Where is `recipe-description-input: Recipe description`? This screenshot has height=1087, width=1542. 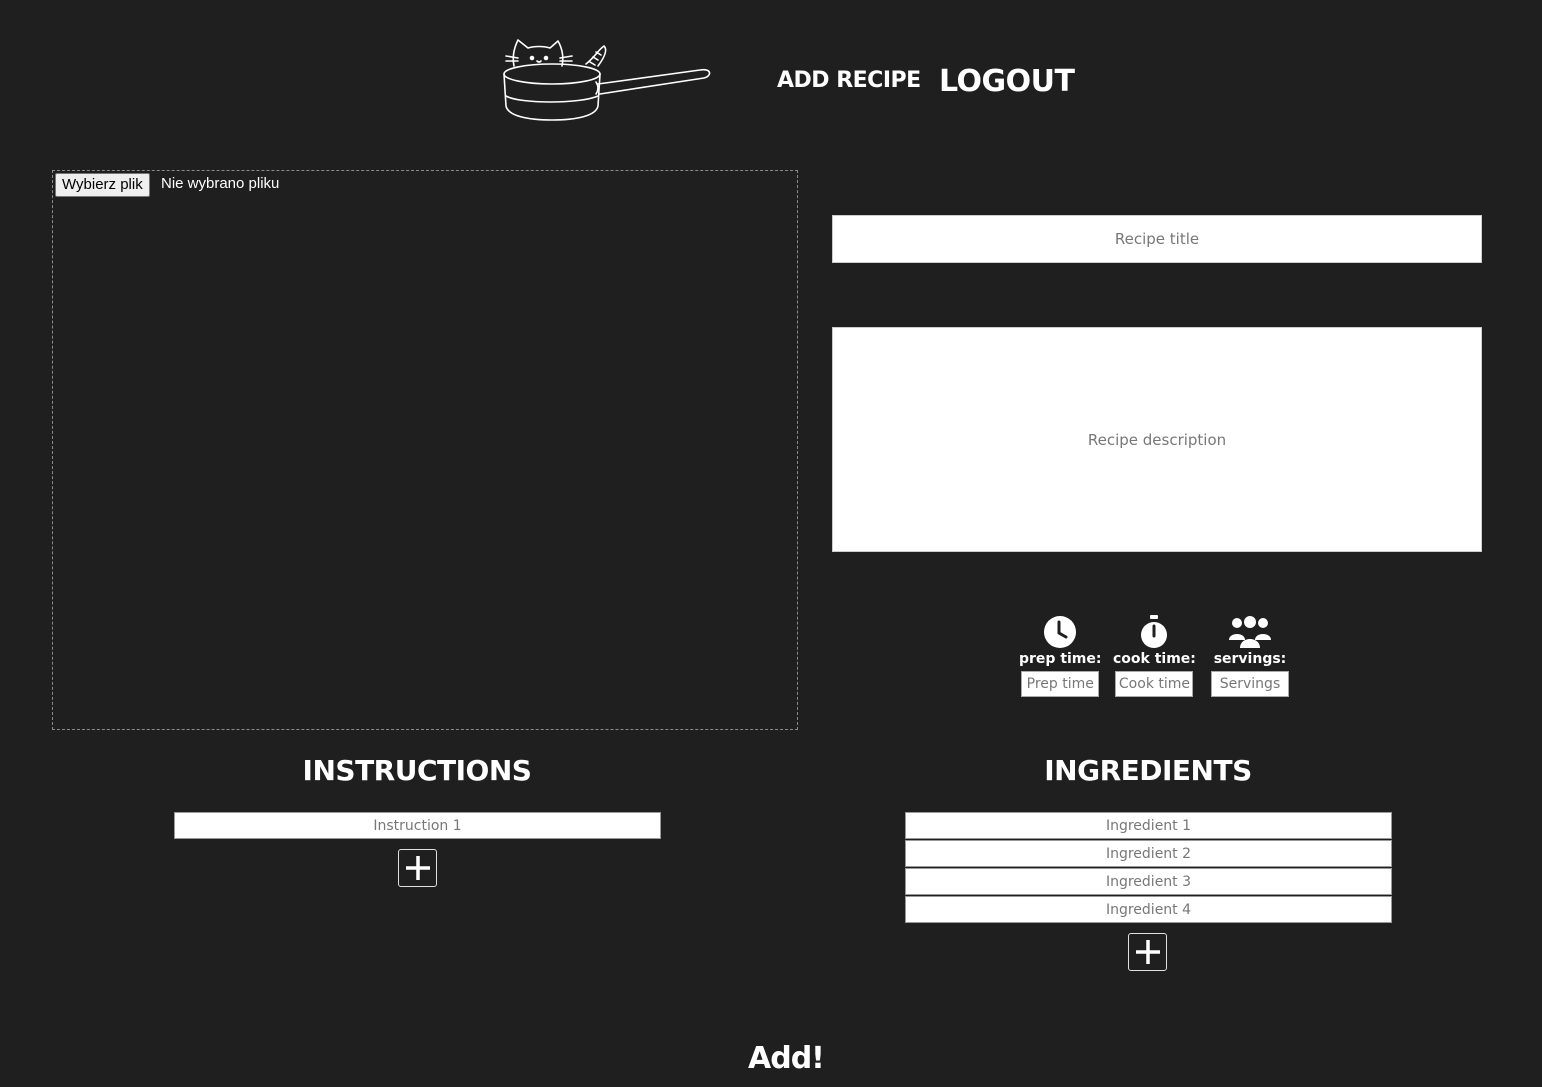
recipe-description-input: Recipe description is located at coordinates (1157, 439).